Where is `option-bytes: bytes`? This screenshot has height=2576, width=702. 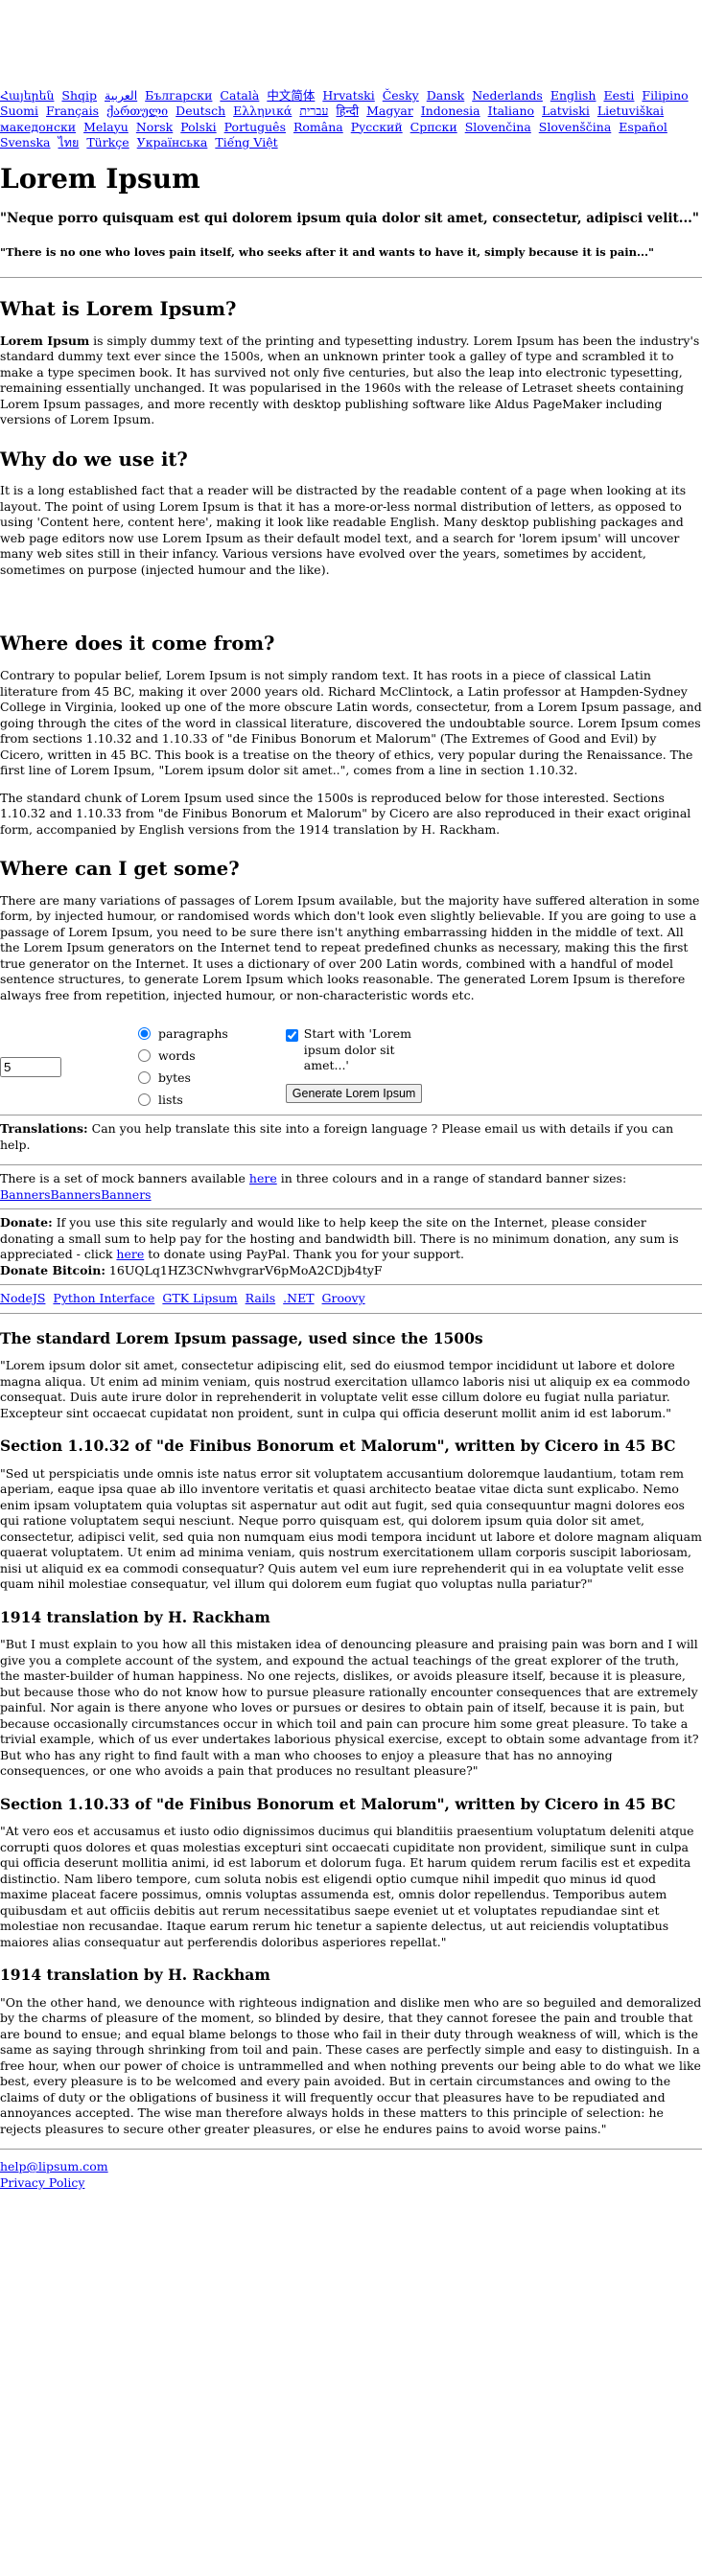 option-bytes: bytes is located at coordinates (183, 1078).